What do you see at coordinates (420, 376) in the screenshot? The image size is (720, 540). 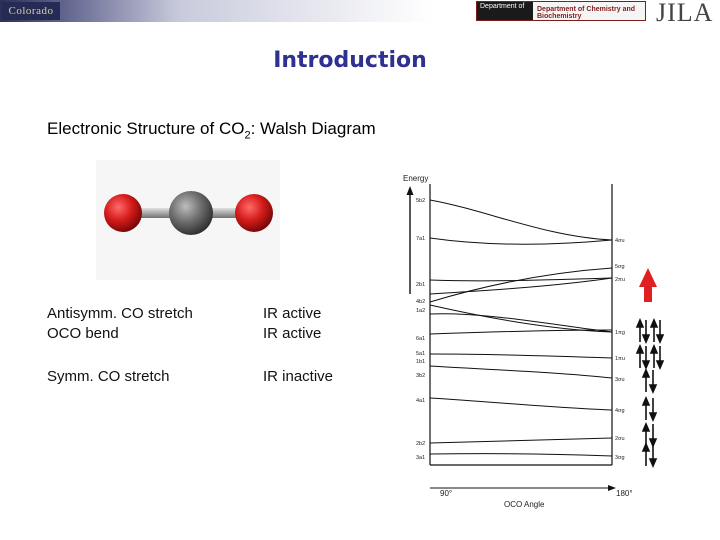 I see `left-orbital-label: 3b2` at bounding box center [420, 376].